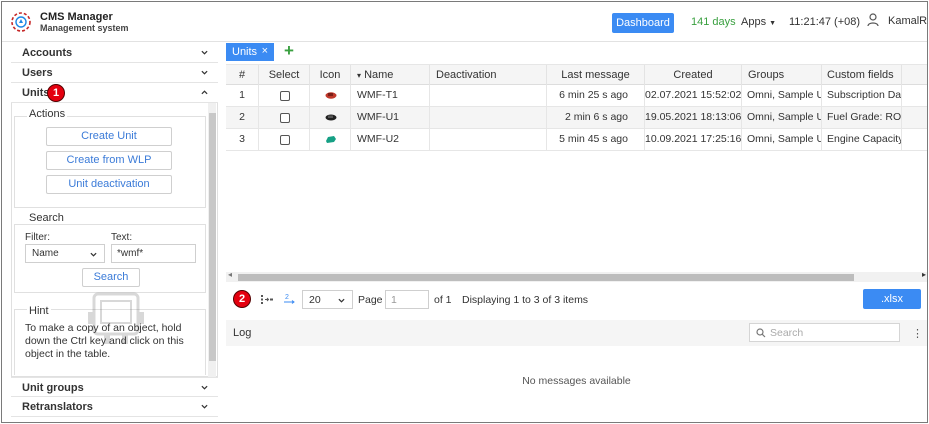 This screenshot has width=929, height=424. What do you see at coordinates (315, 300) in the screenshot?
I see `page-size-value: 20` at bounding box center [315, 300].